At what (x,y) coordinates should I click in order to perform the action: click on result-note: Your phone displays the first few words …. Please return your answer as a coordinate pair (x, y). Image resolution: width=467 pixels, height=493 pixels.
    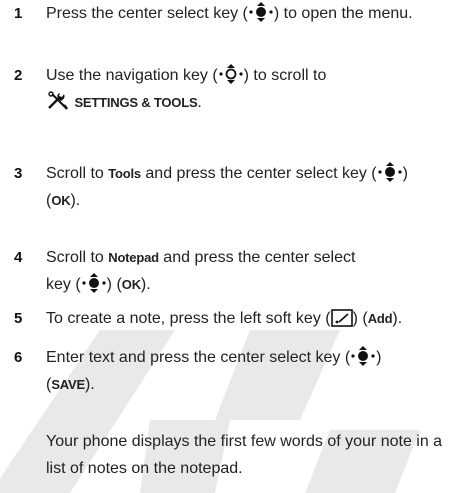
    Looking at the image, I should click on (244, 455).